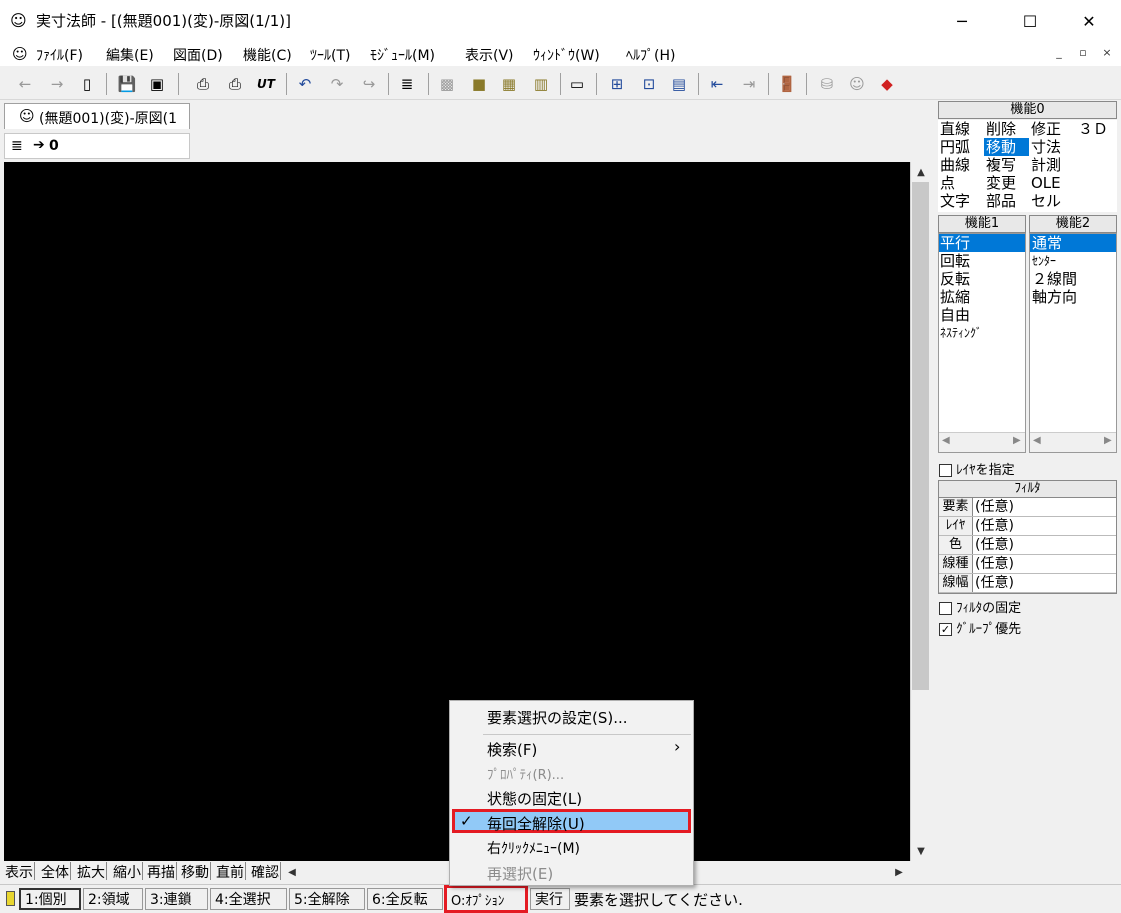 The image size is (1121, 913). I want to click on func0-curve: 曲線, so click(955, 165).